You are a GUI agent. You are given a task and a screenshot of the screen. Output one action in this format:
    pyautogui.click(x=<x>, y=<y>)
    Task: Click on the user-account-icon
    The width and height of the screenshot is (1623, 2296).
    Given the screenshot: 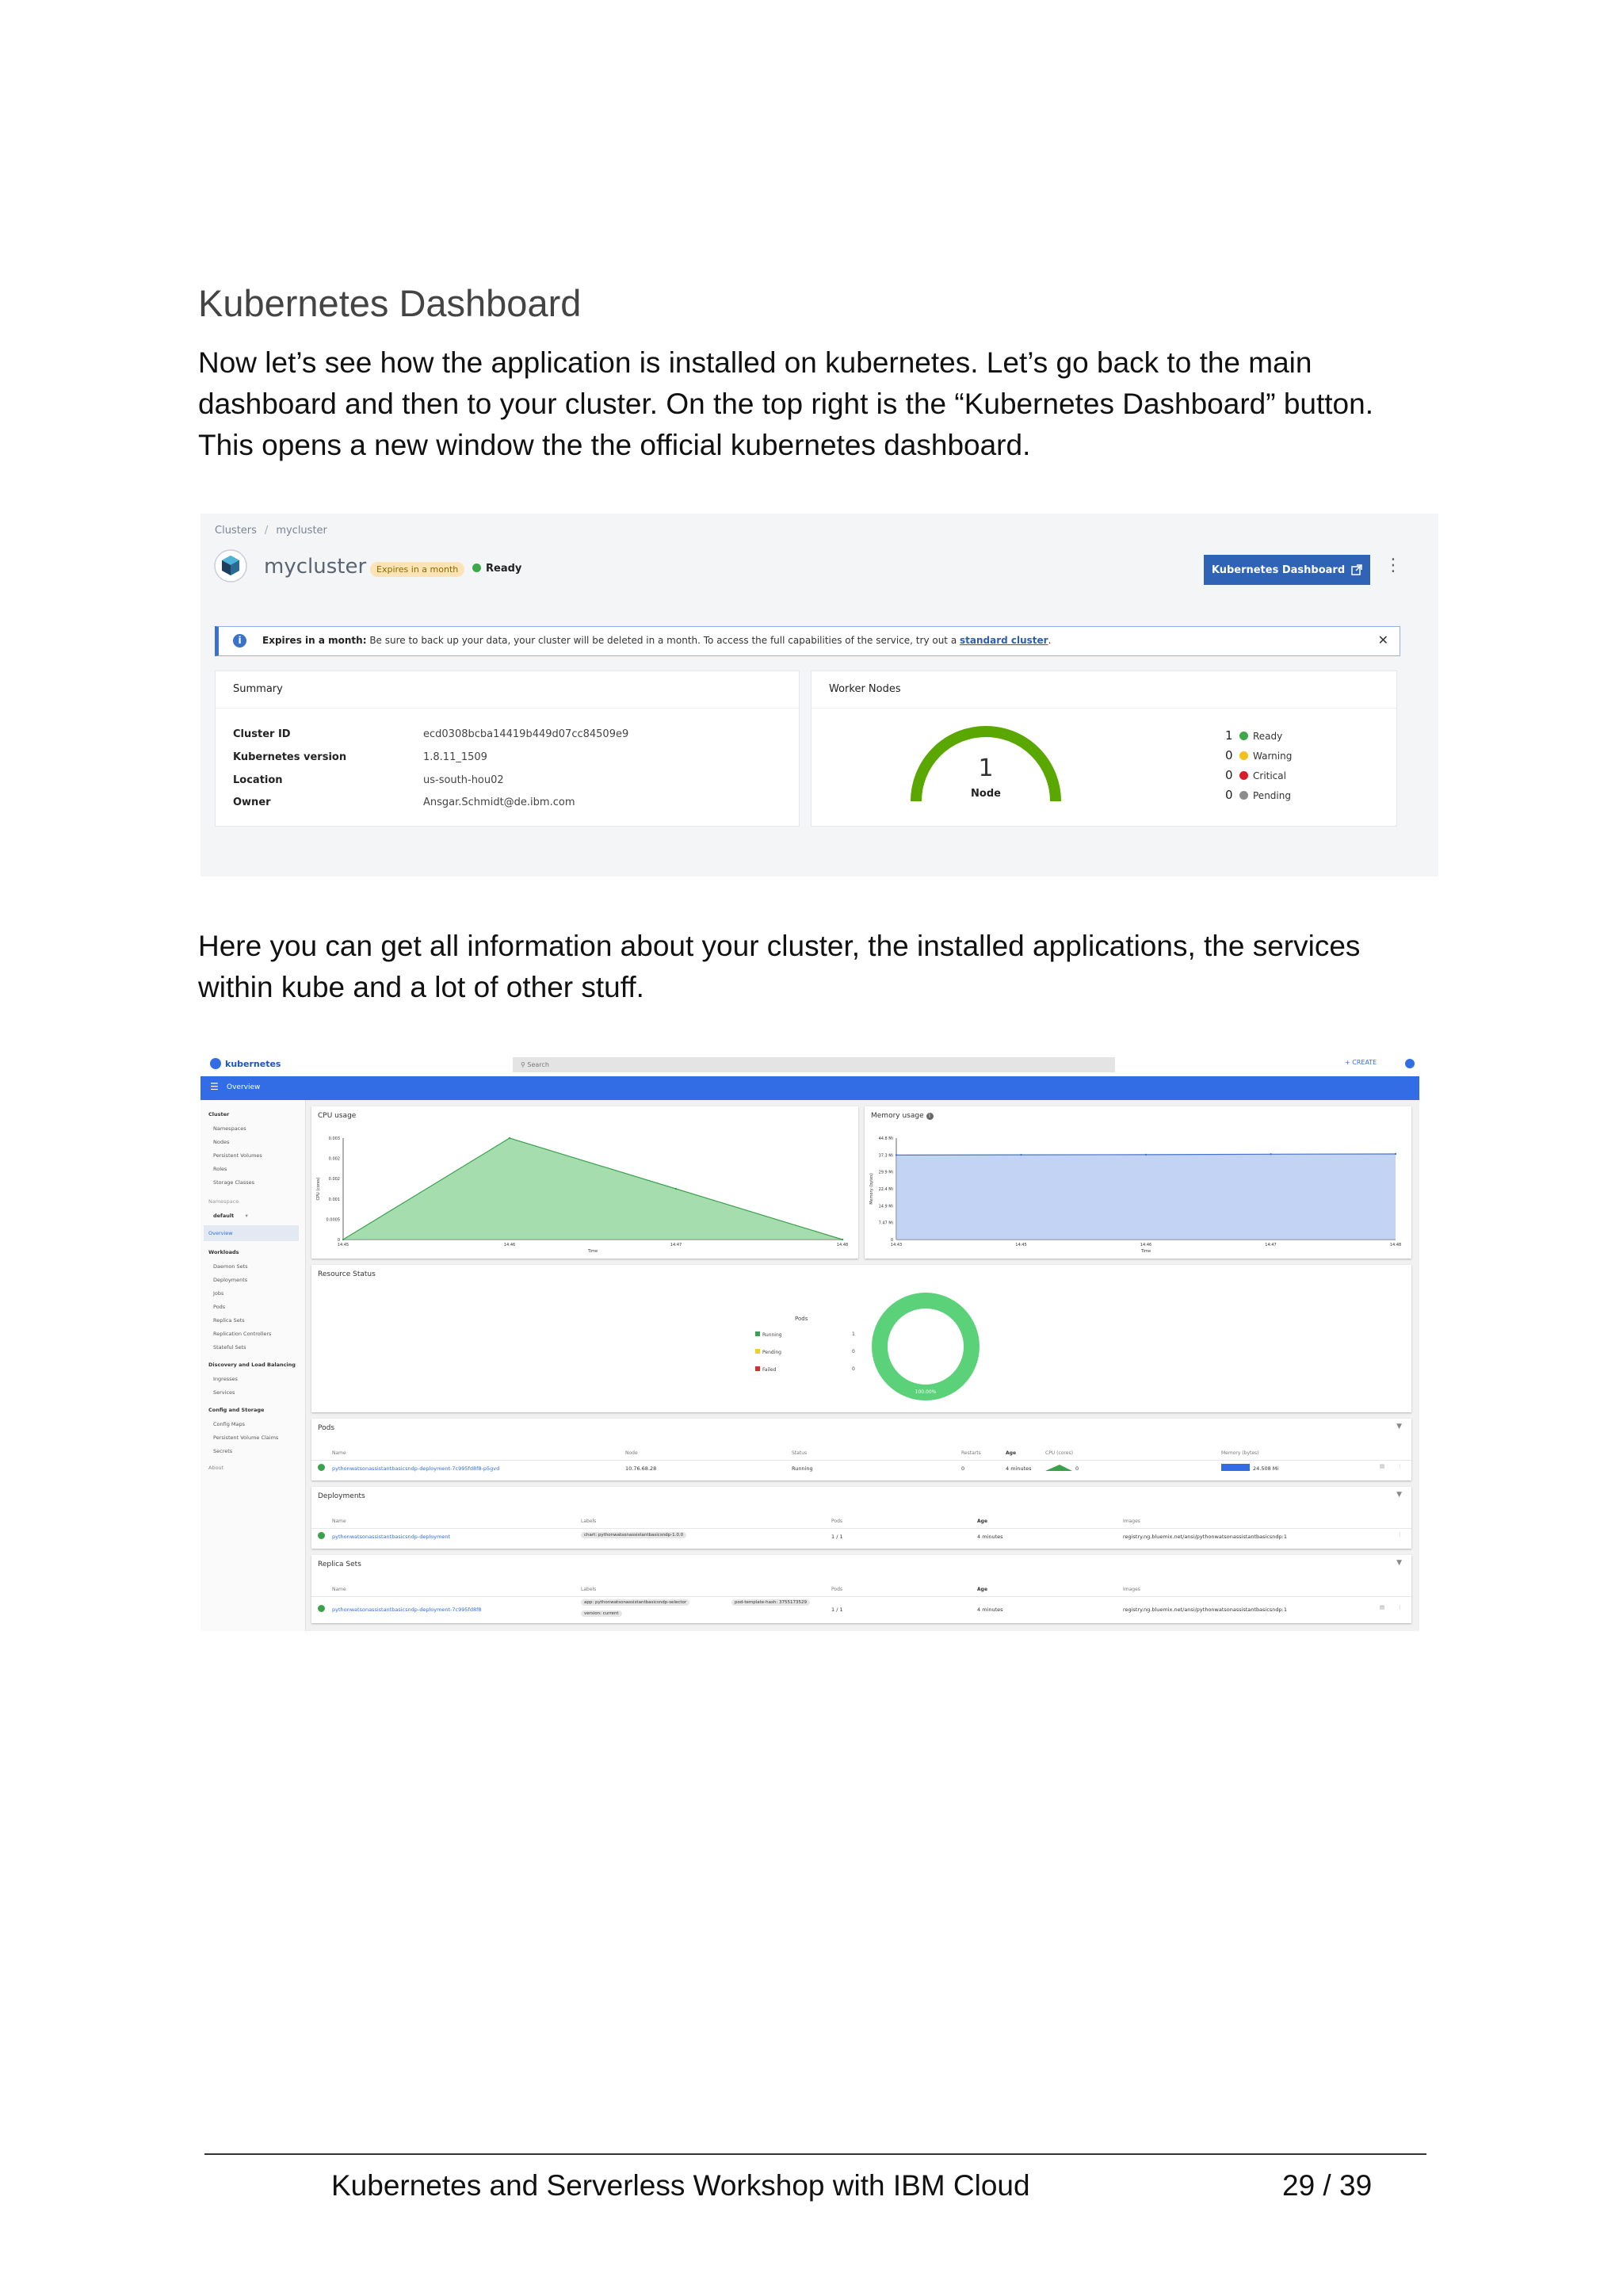 What is the action you would take?
    pyautogui.click(x=1410, y=1063)
    